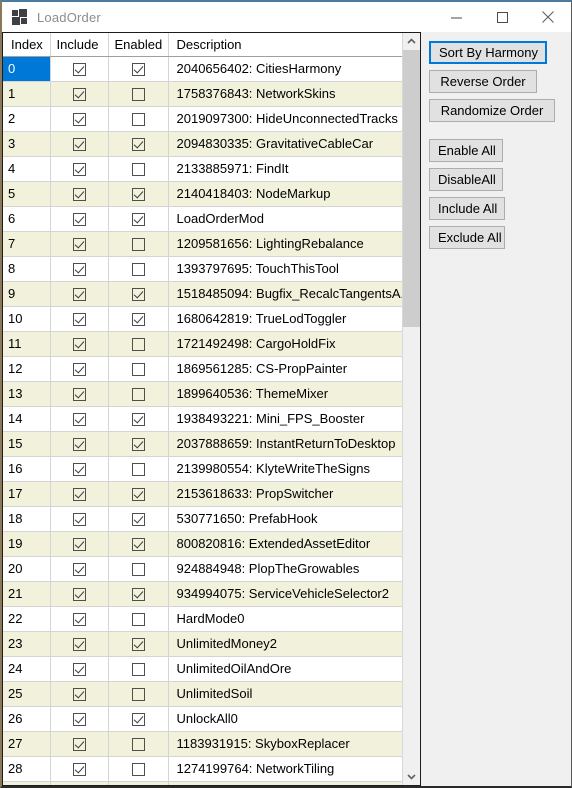  I want to click on cell-description: 2019097300: HideUnconnectedTracks, so click(285, 119).